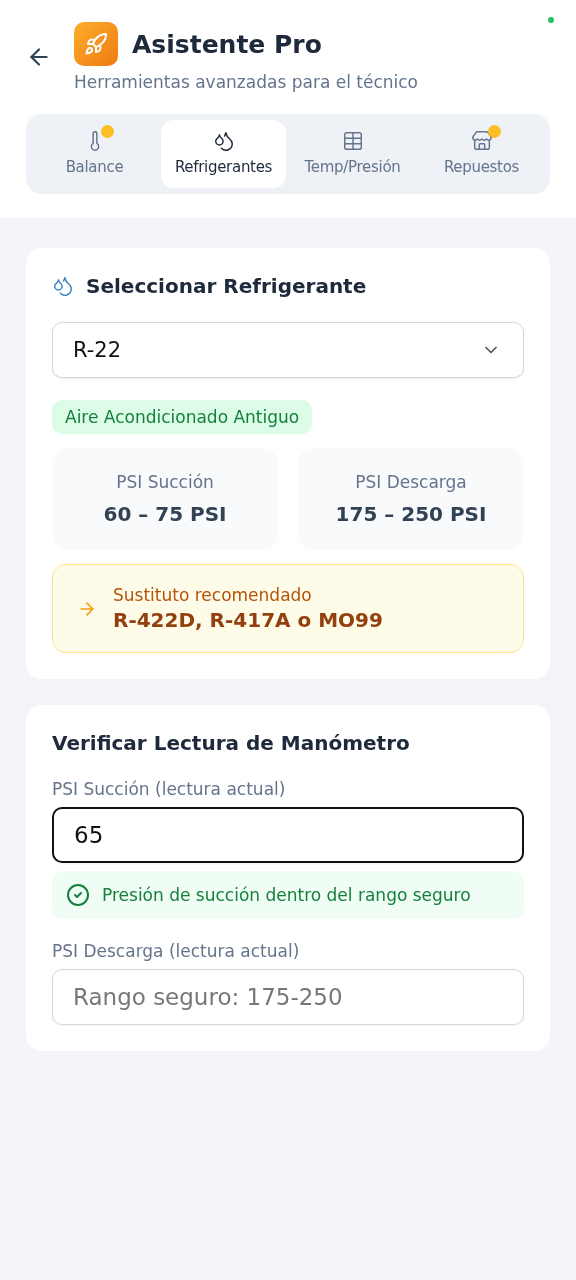  Describe the element at coordinates (165, 514) in the screenshot. I see `range-value: 60 – 75 PSI` at that location.